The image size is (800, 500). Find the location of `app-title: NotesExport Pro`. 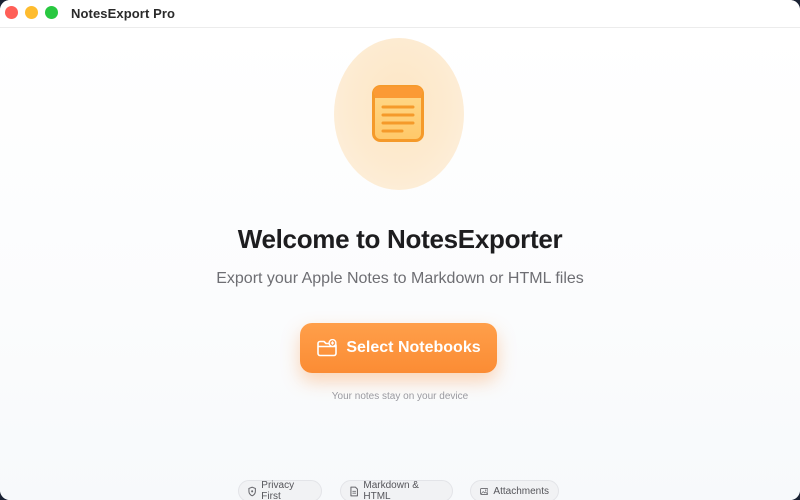

app-title: NotesExport Pro is located at coordinates (123, 13).